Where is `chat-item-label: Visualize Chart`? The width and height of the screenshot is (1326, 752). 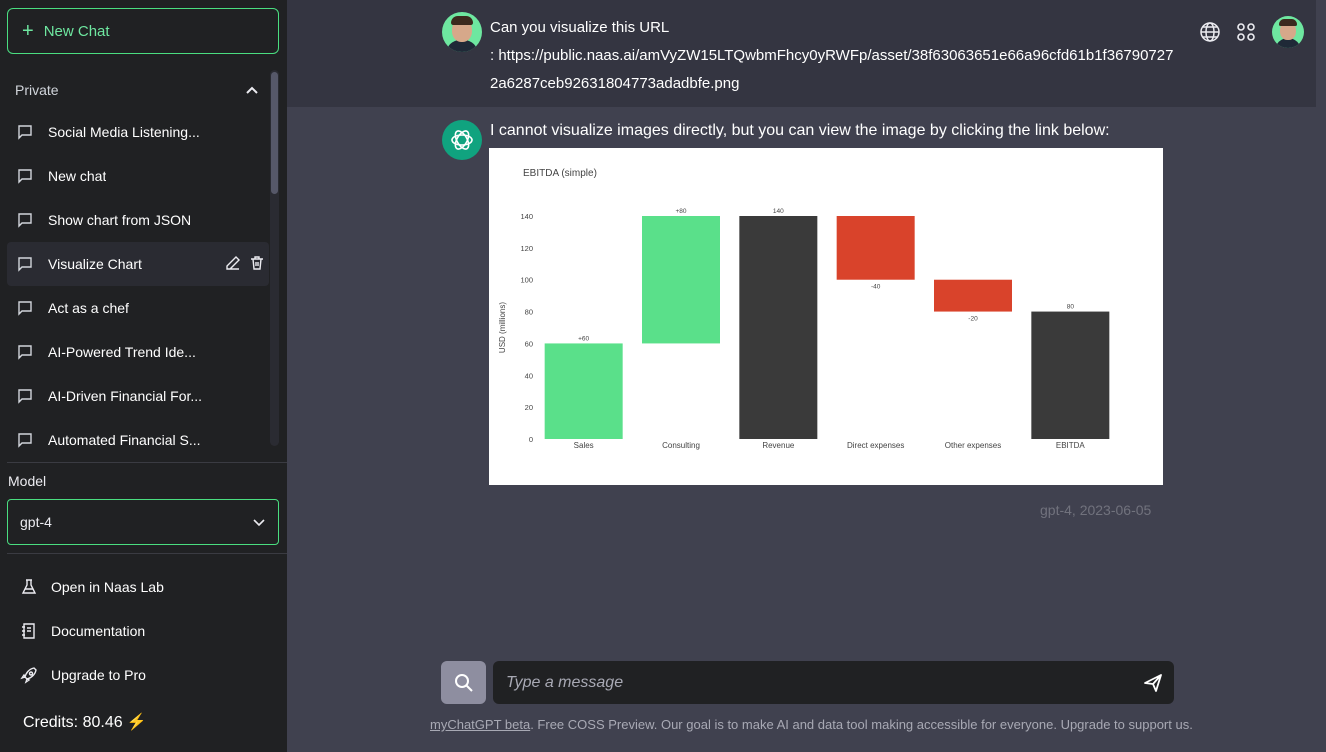 chat-item-label: Visualize Chart is located at coordinates (95, 264).